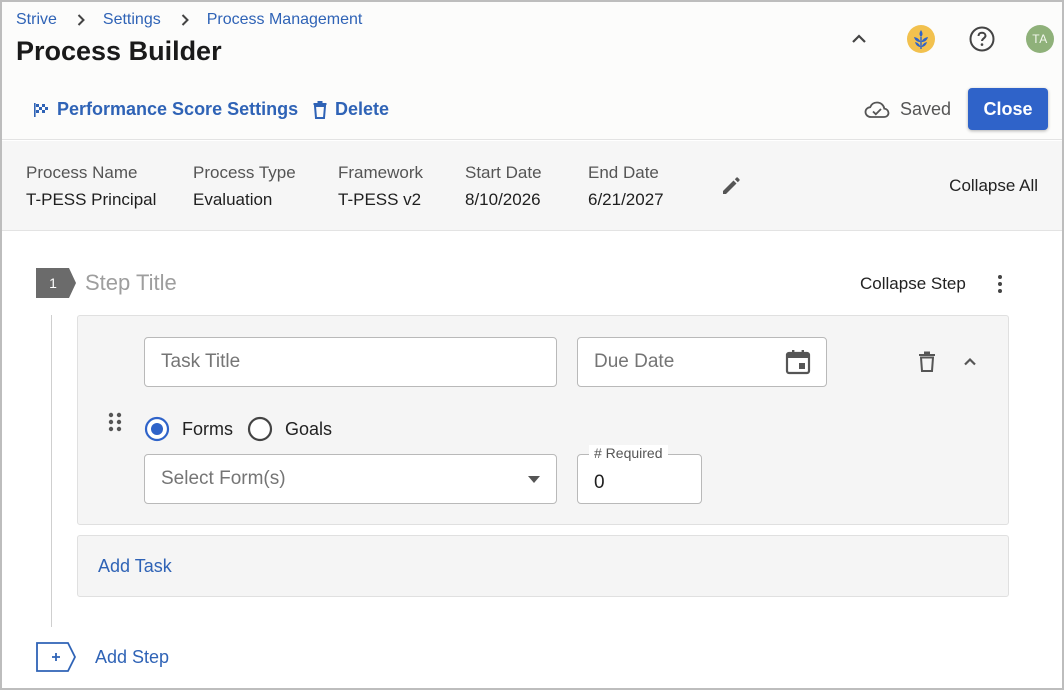  Describe the element at coordinates (285, 20) in the screenshot. I see `breadcrumb-process-management: Process Management` at that location.